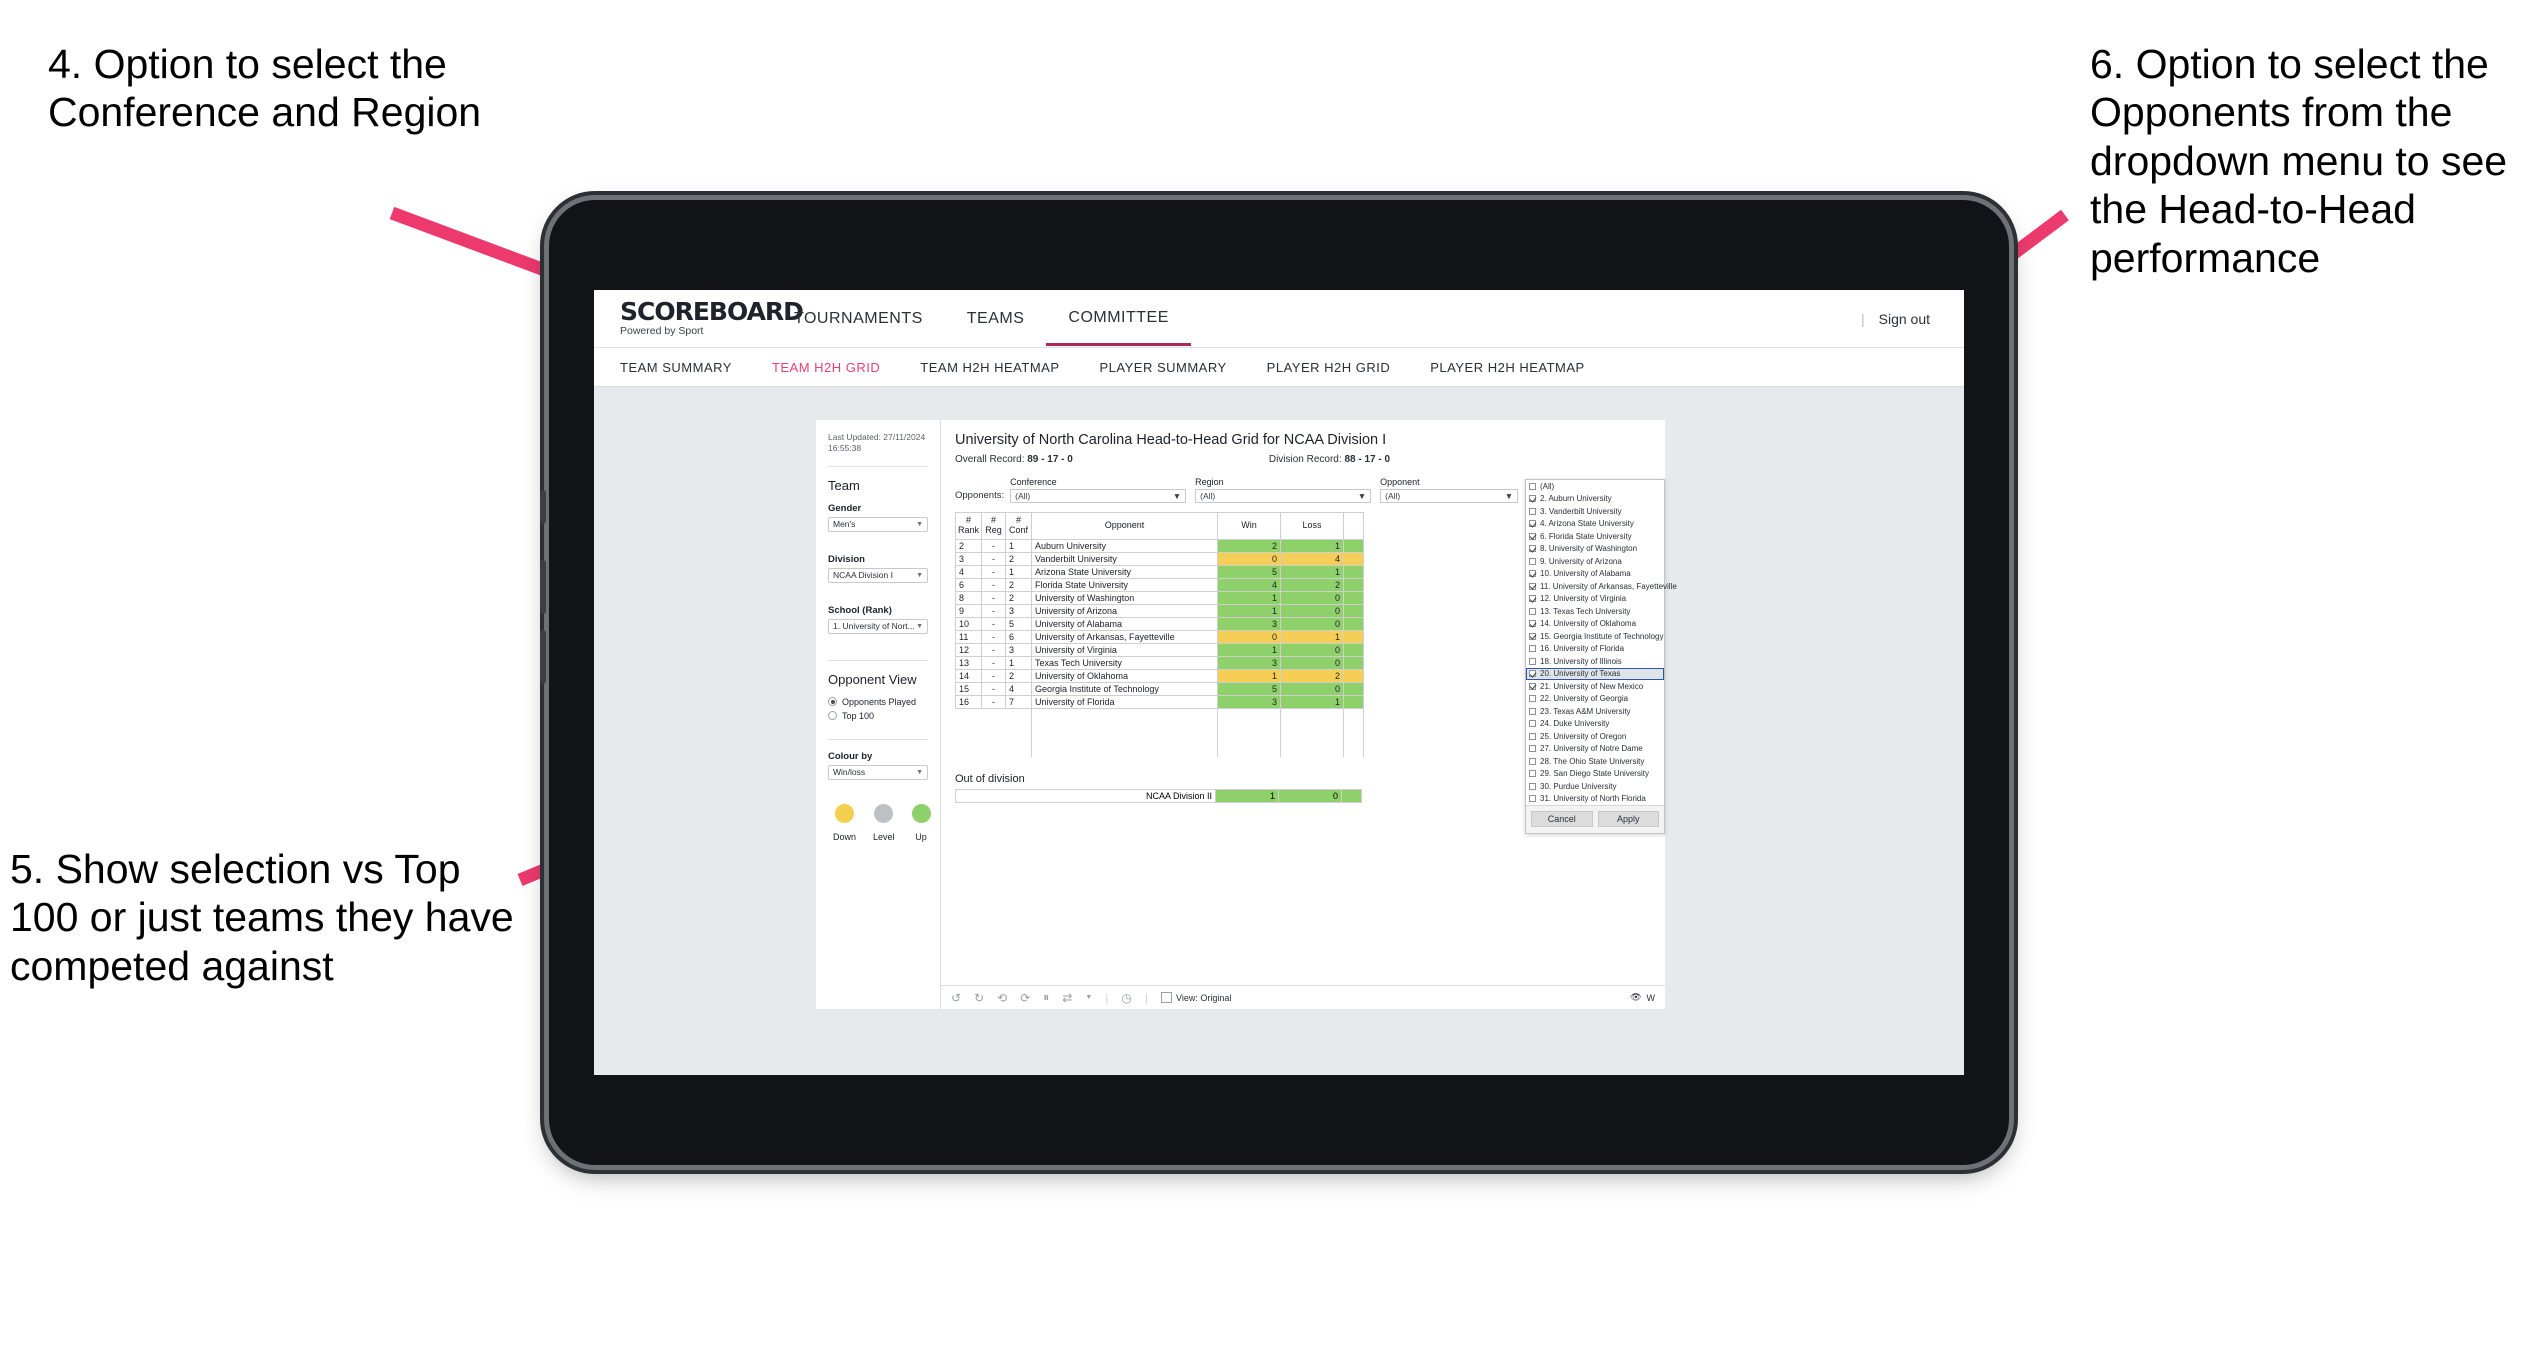 This screenshot has width=2533, height=1363. What do you see at coordinates (1595, 511) in the screenshot?
I see `dropdown-item: 3. Vanderbilt University` at bounding box center [1595, 511].